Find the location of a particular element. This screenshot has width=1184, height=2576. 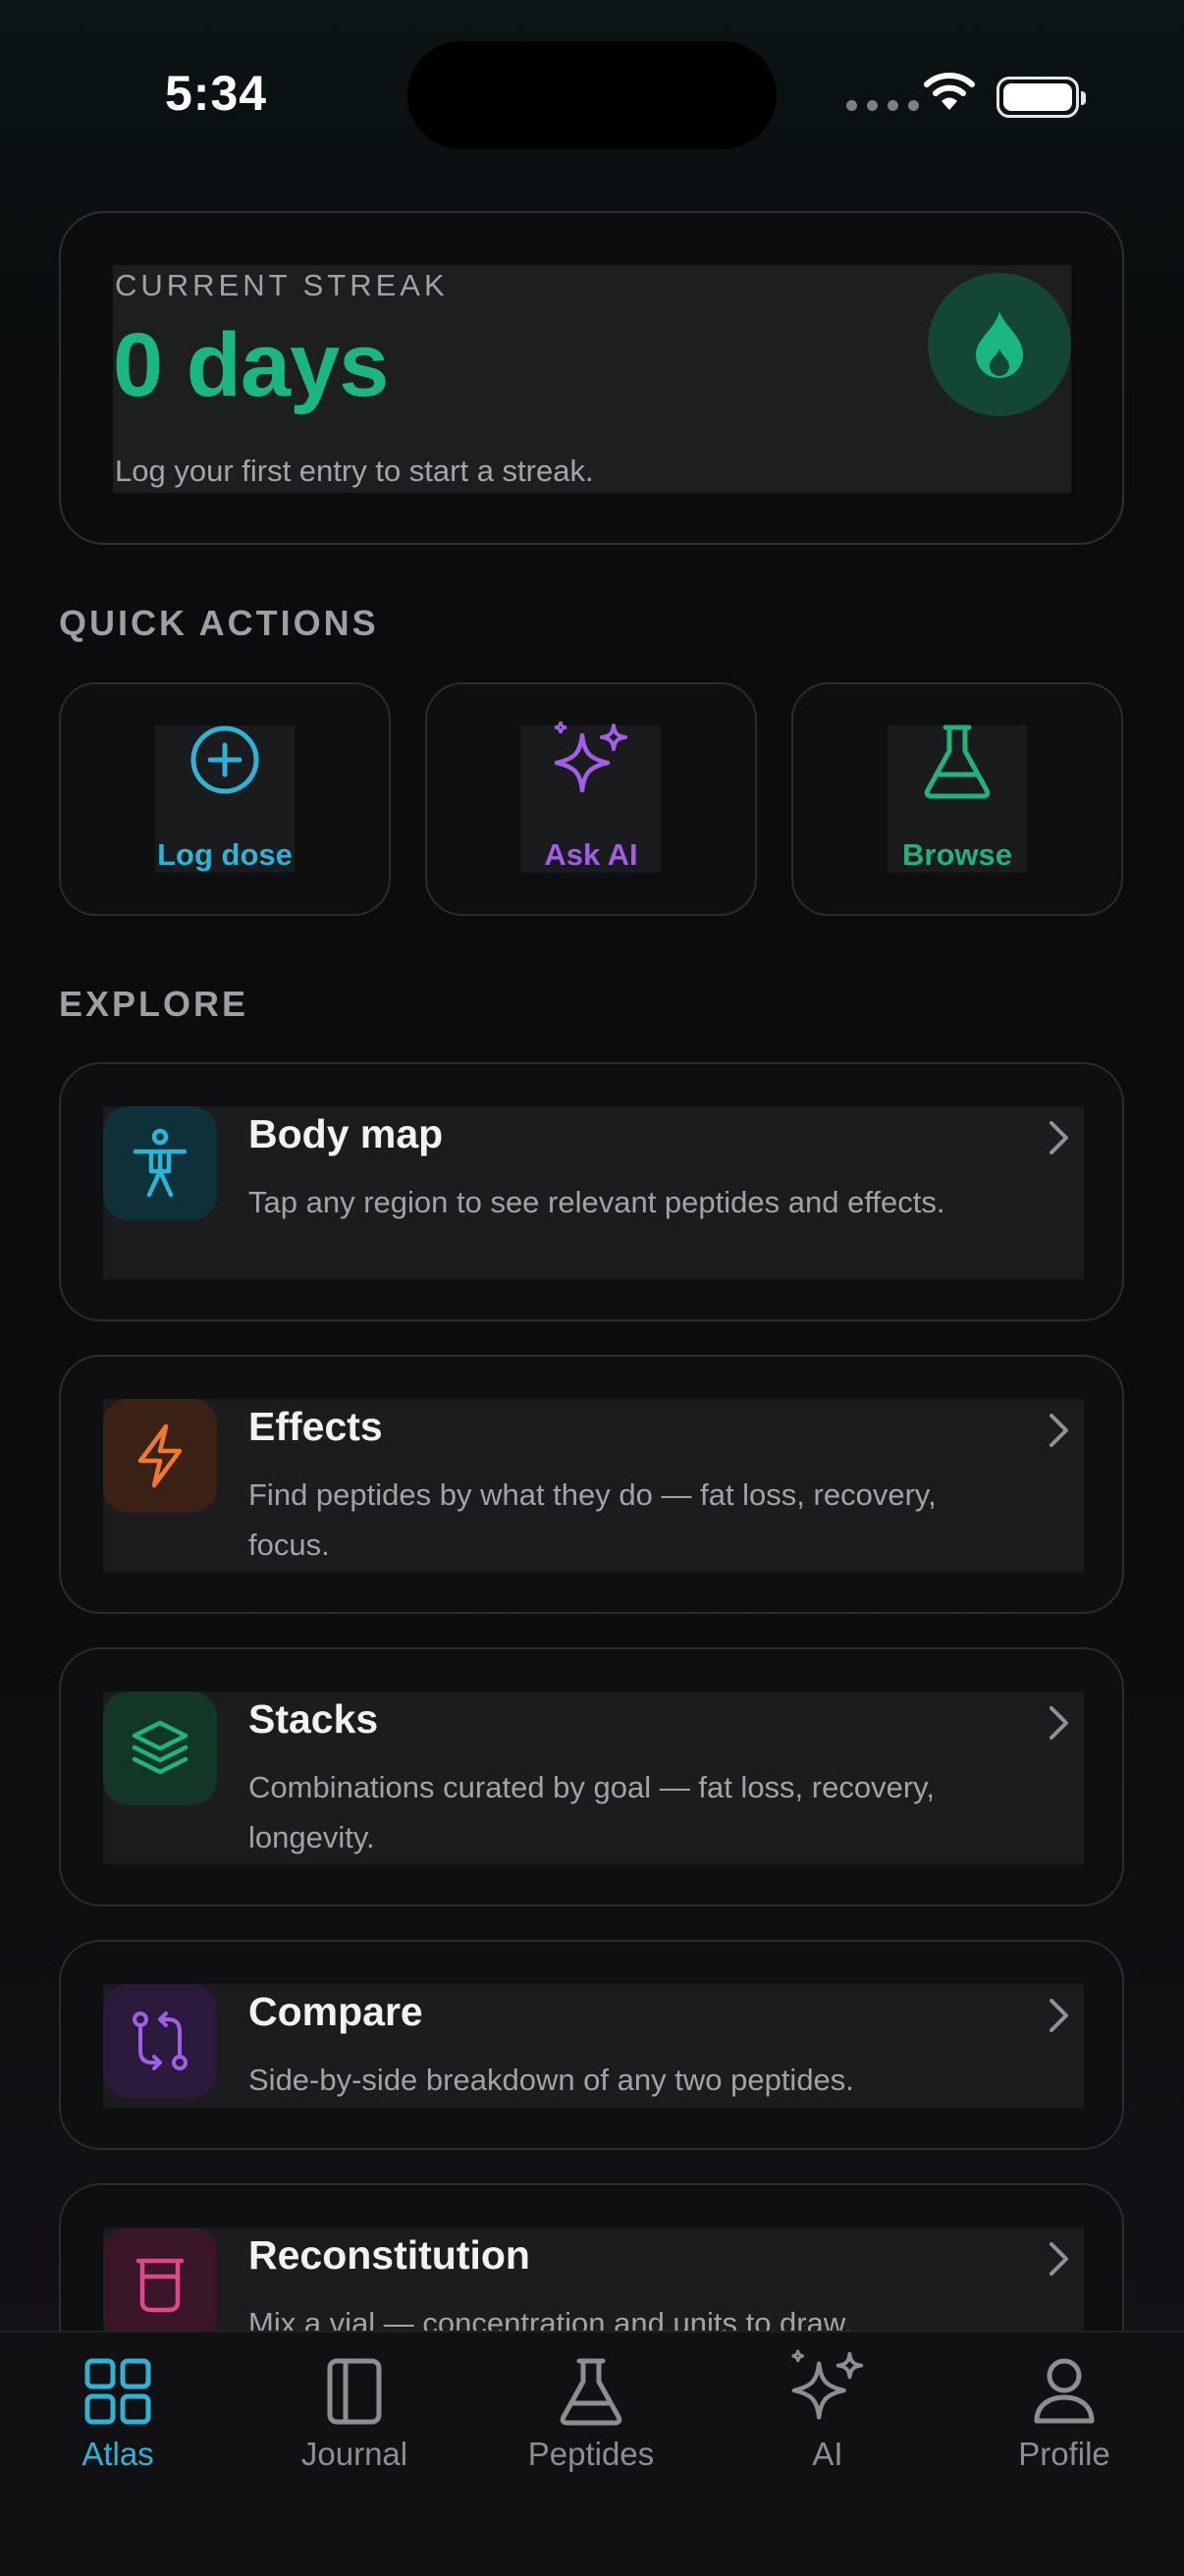

beaker-icon is located at coordinates (160, 2285).